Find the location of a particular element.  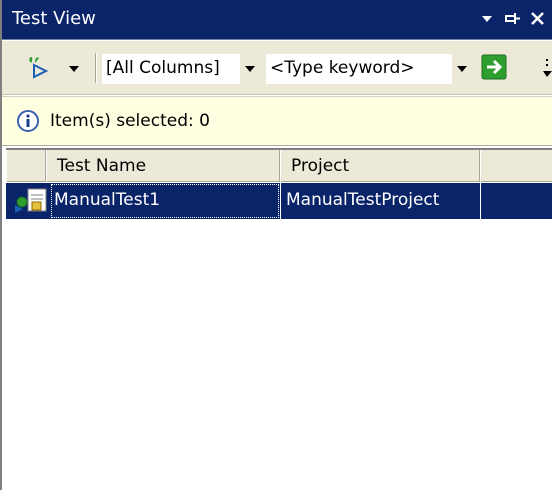

column-header-test-name: Test Name is located at coordinates (163, 166).